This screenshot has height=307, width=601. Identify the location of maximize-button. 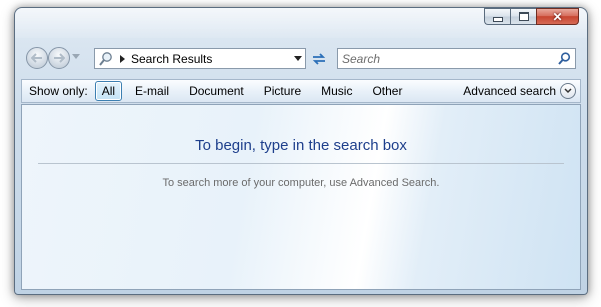
(523, 16).